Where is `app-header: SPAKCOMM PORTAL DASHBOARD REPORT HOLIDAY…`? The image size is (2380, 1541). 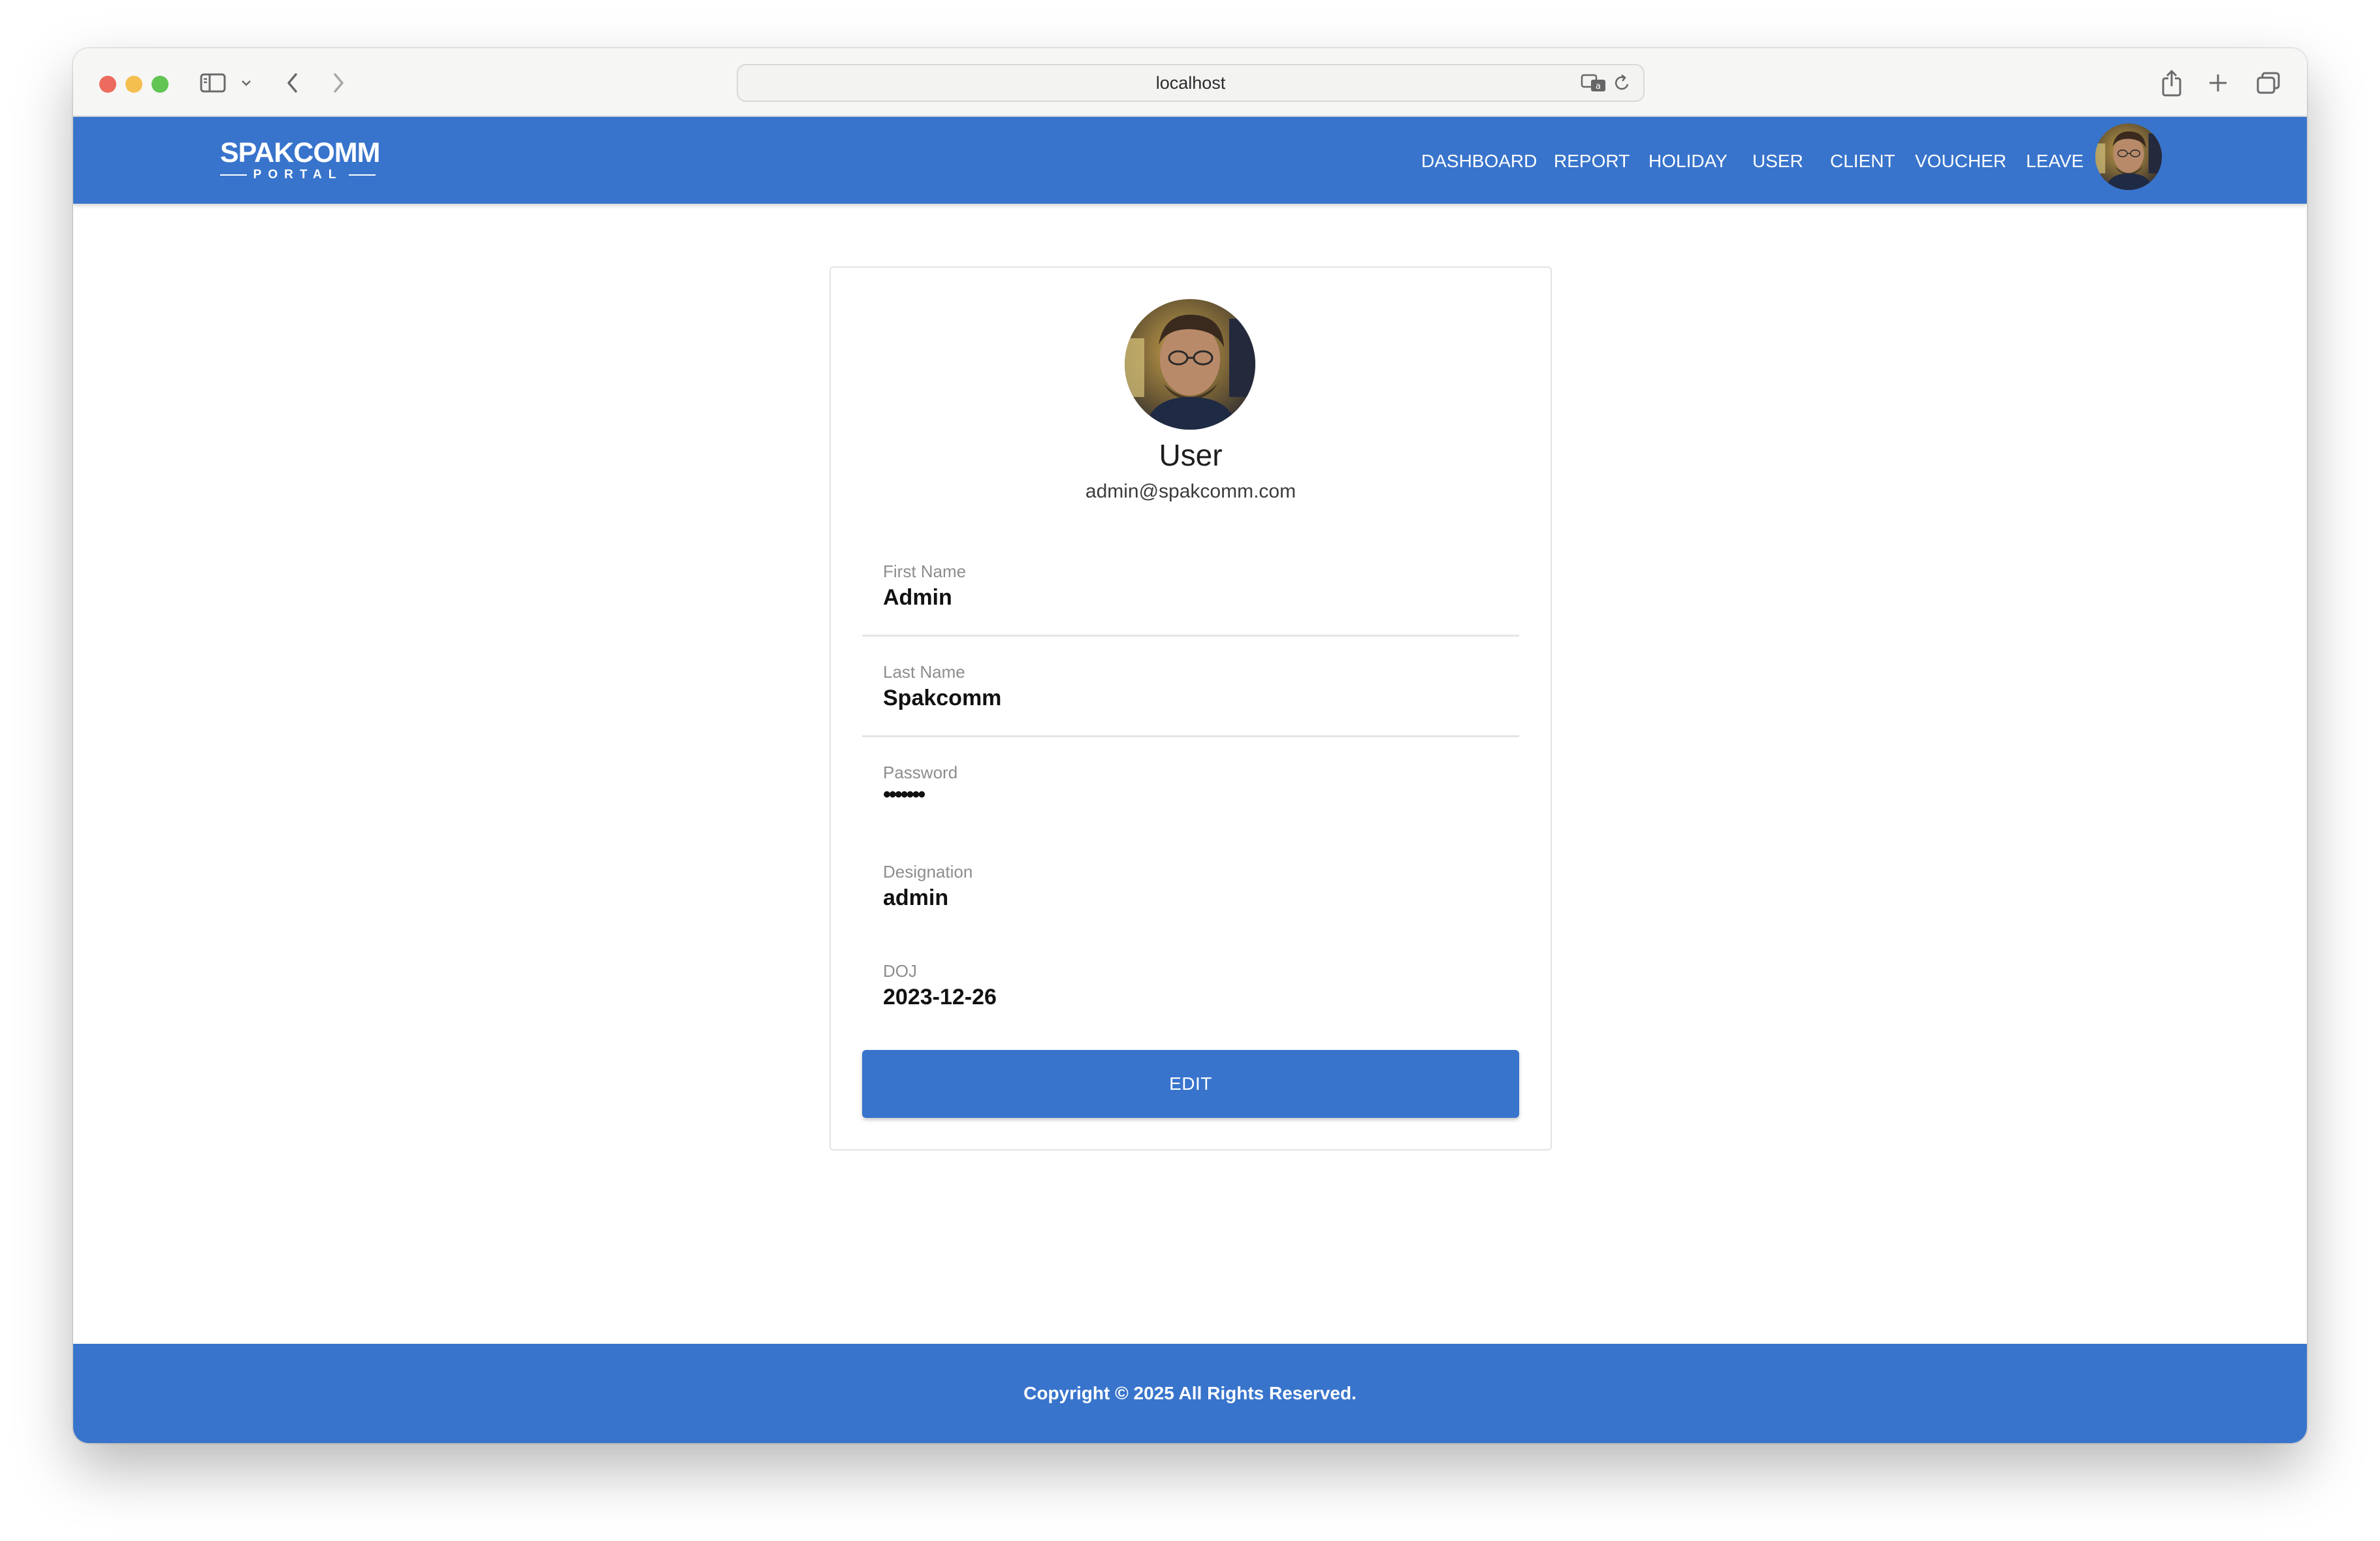
app-header: SPAKCOMM PORTAL DASHBOARD REPORT HOLIDAY… is located at coordinates (1190, 160).